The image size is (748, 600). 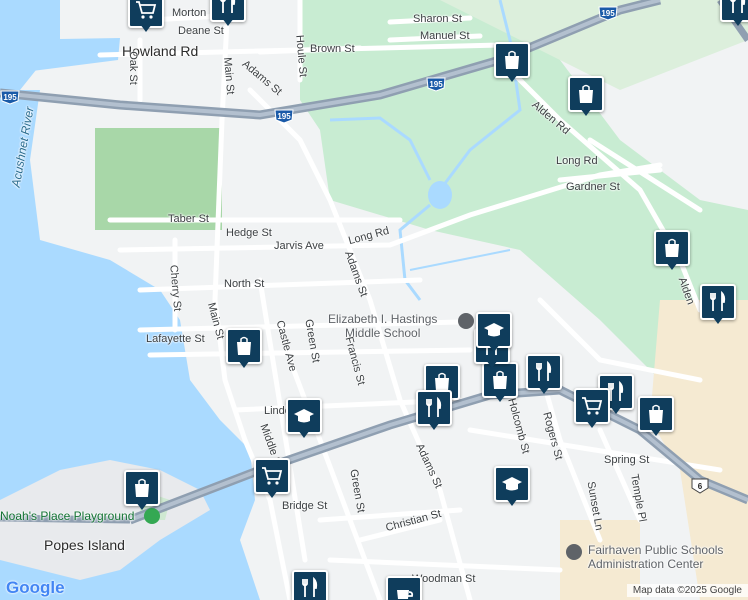 What do you see at coordinates (132, 68) in the screenshot?
I see `street-label-oak: Oak St` at bounding box center [132, 68].